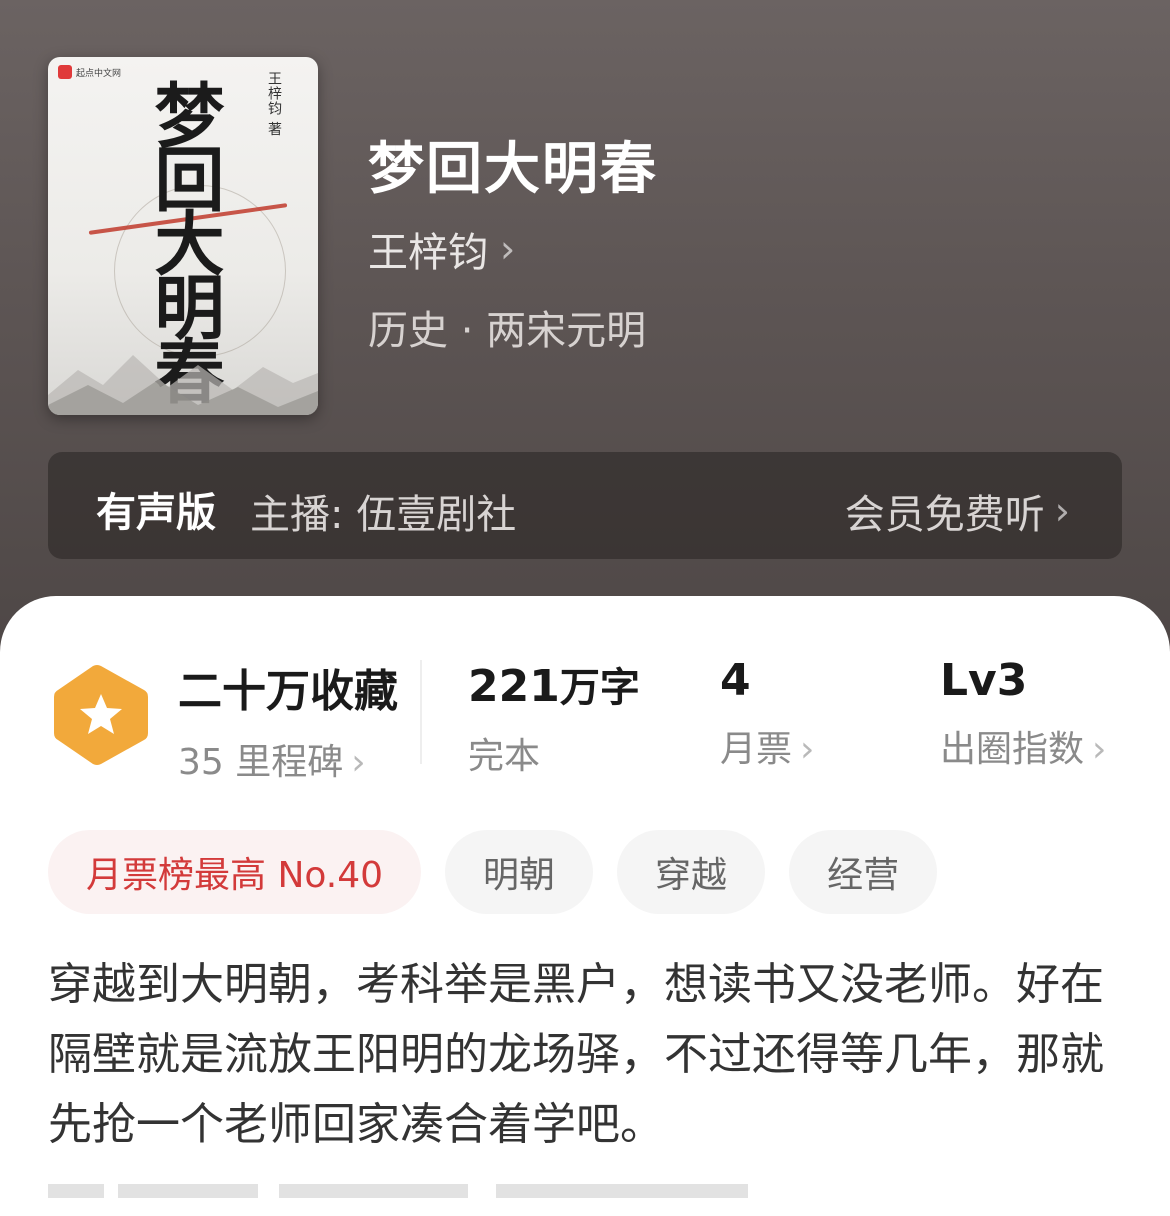  What do you see at coordinates (863, 872) in the screenshot?
I see `tag-management: 经营` at bounding box center [863, 872].